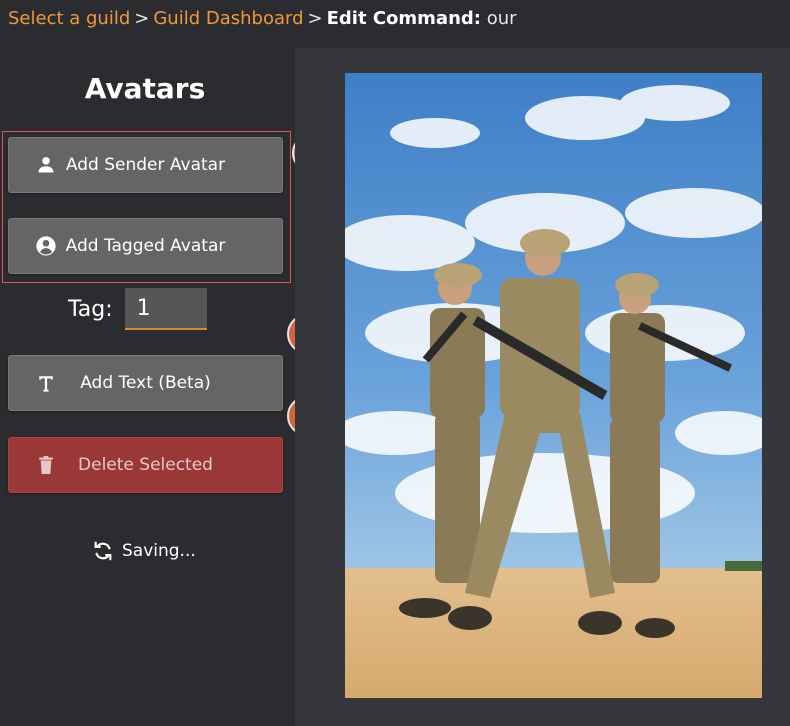  I want to click on trash-icon, so click(46, 465).